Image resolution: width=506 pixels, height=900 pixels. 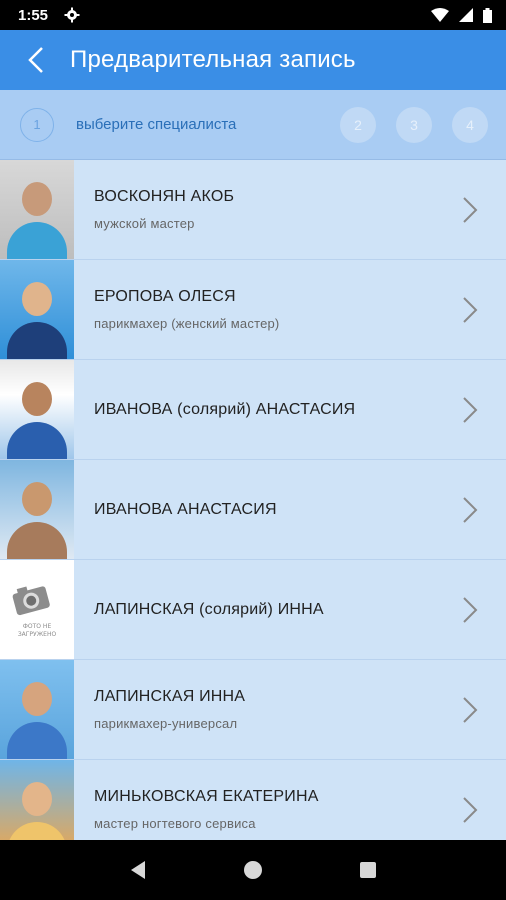 I want to click on system-nav-bar, so click(x=253, y=870).